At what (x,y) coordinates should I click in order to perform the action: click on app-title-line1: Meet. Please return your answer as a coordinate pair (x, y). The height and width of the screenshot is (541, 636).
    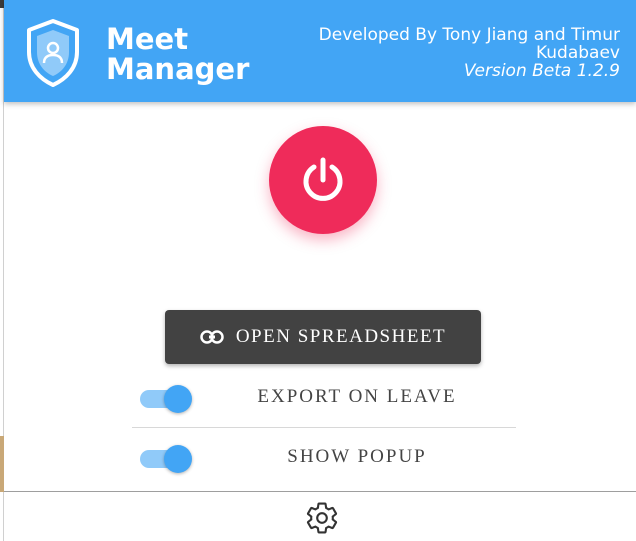
    Looking at the image, I should click on (147, 39).